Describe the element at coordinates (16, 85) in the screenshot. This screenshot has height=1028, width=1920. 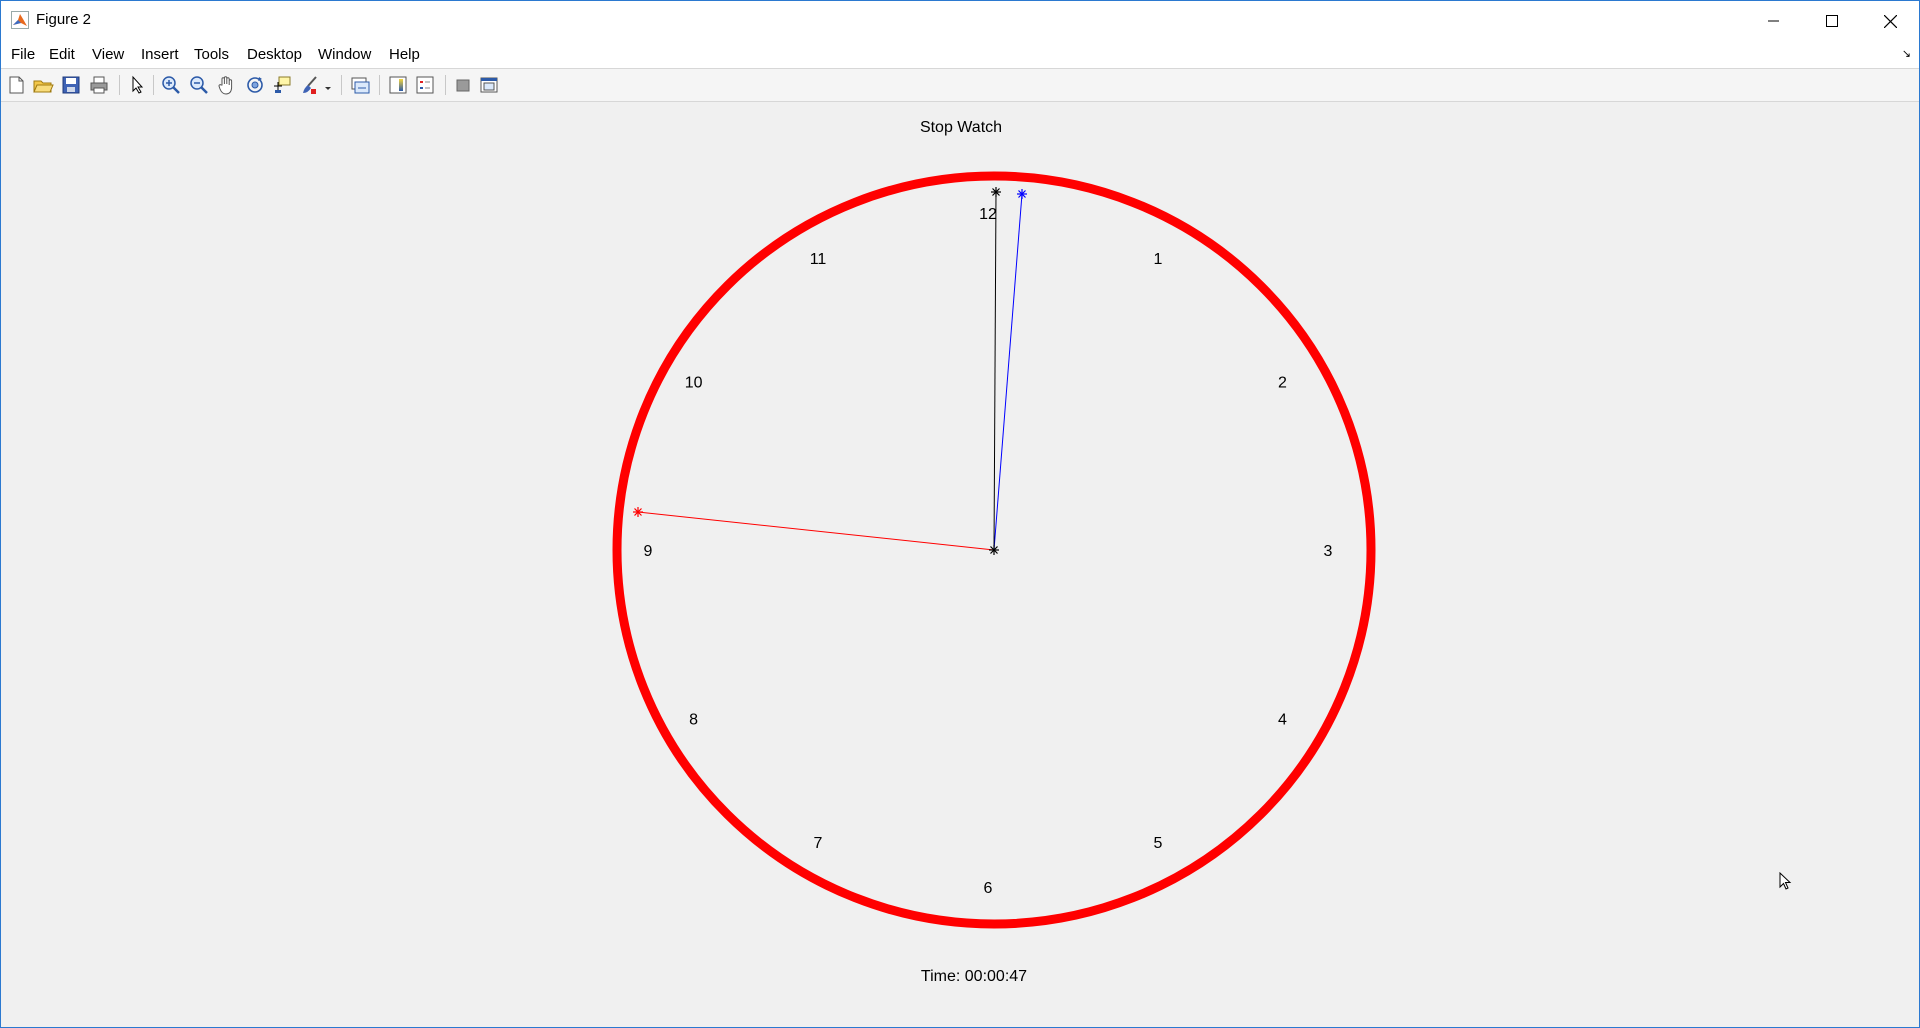
I see `new-figure-icon` at that location.